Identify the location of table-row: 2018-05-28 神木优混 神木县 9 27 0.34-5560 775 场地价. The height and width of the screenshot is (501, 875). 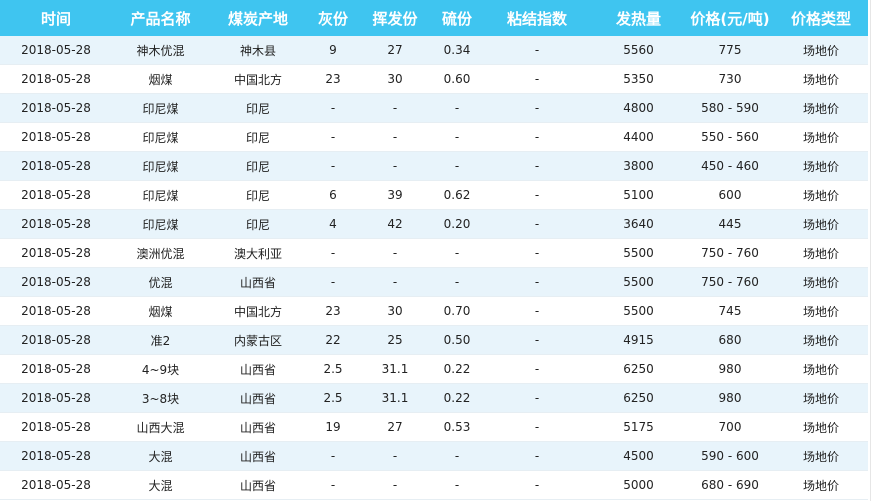
(434, 50).